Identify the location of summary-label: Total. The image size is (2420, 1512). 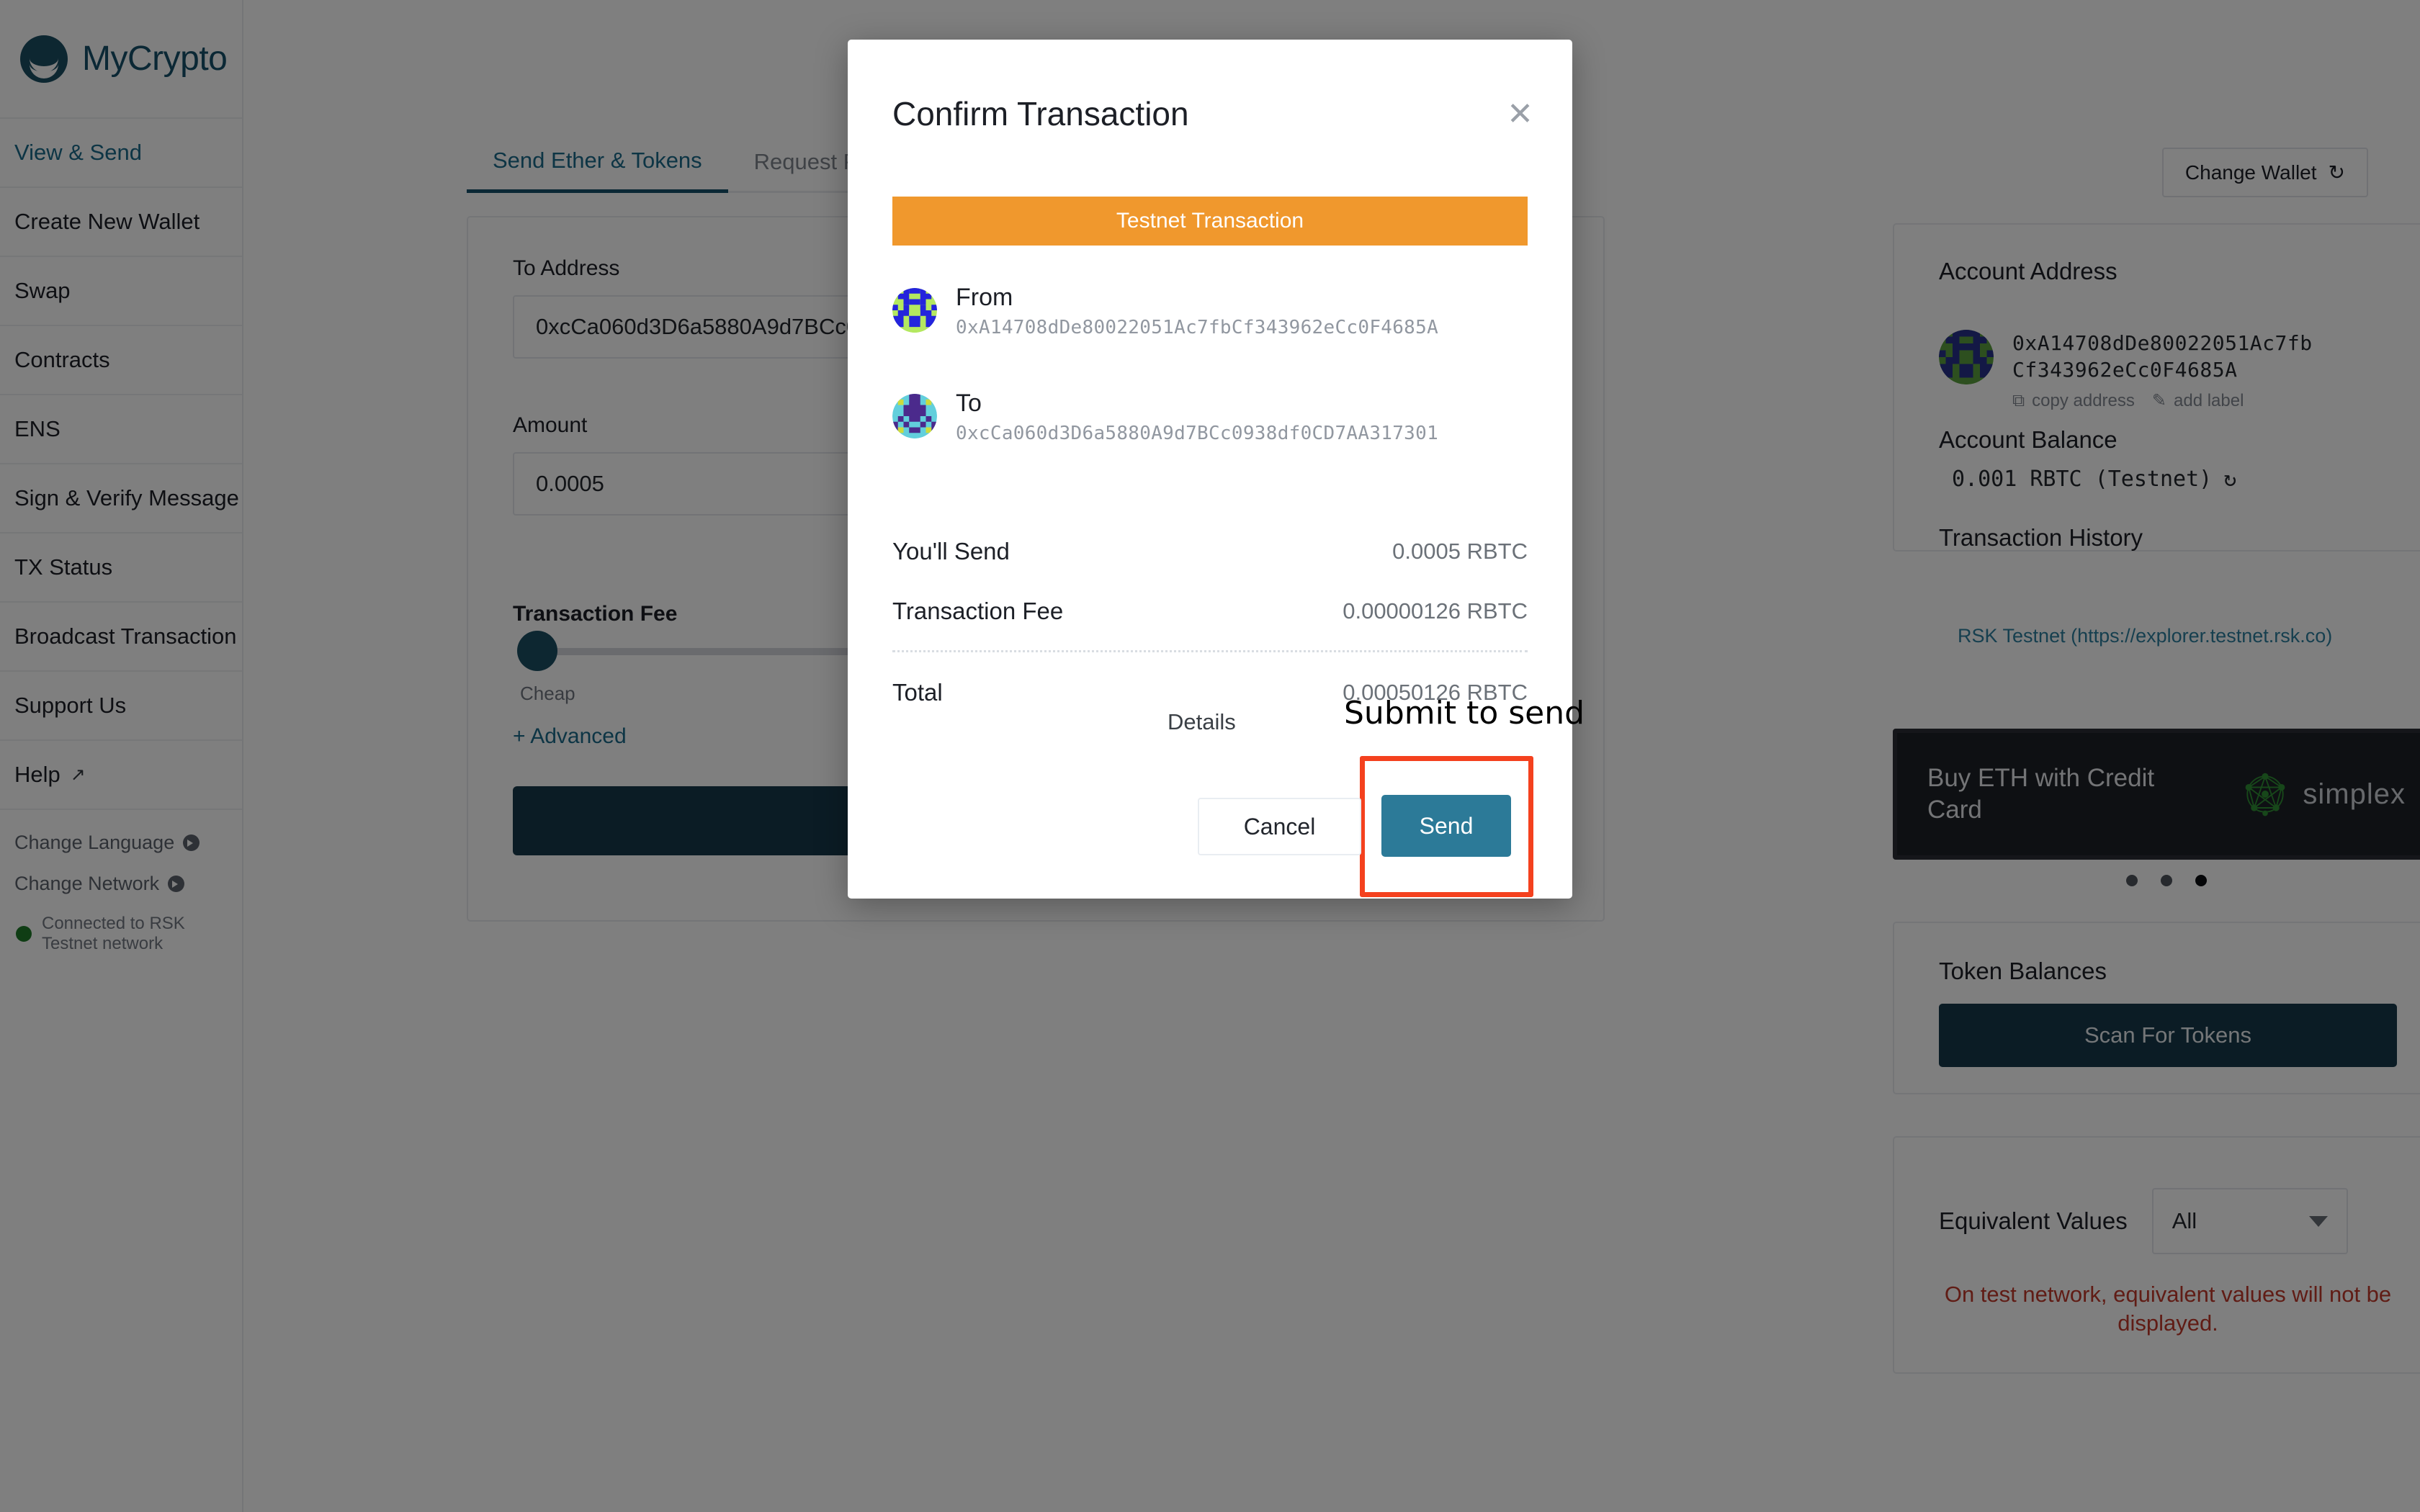
(917, 692).